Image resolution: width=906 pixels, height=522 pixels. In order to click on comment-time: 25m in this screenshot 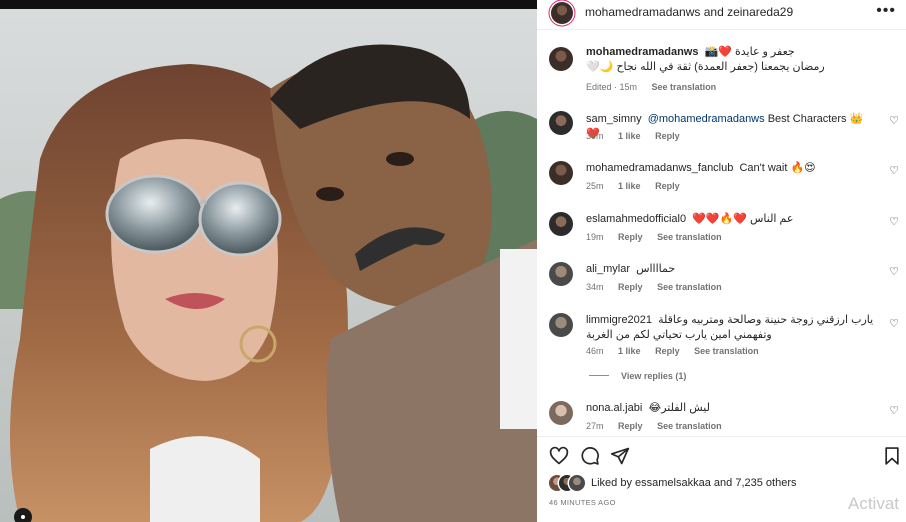, I will do `click(595, 186)`.